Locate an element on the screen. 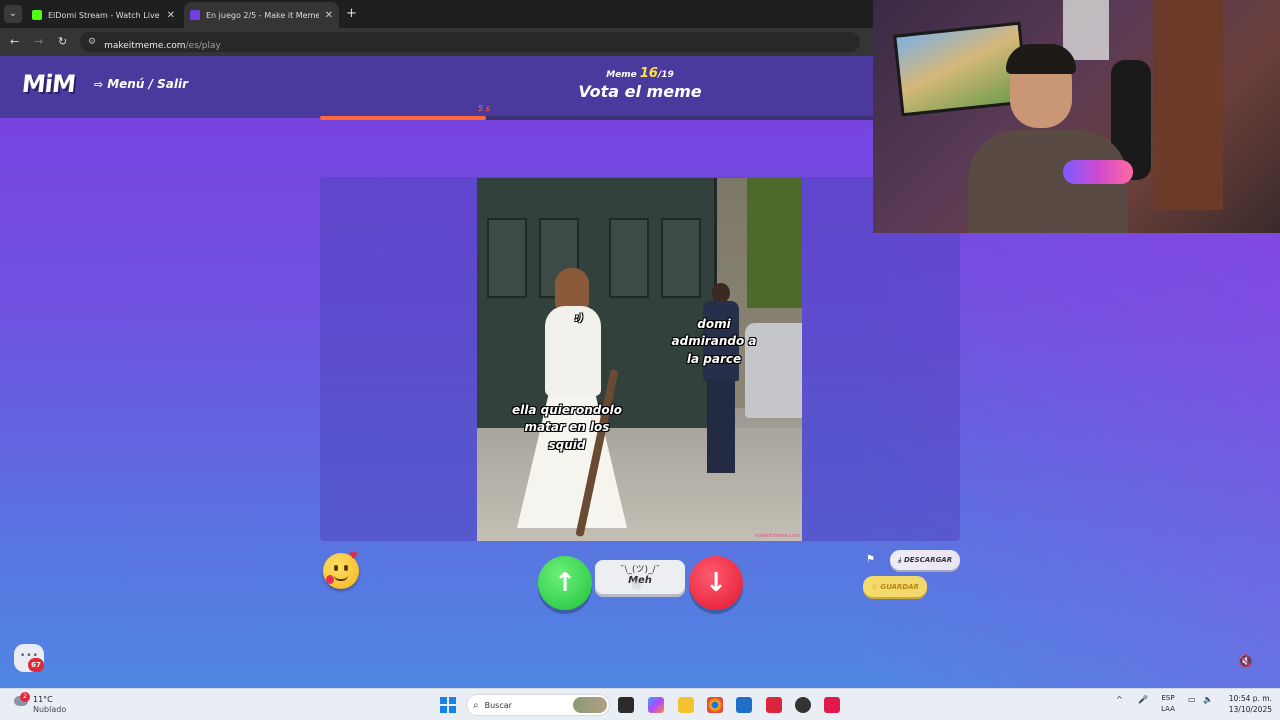  tab-make-it-meme: En juego 2/5 - Make it Meme ✕ is located at coordinates (261, 15).